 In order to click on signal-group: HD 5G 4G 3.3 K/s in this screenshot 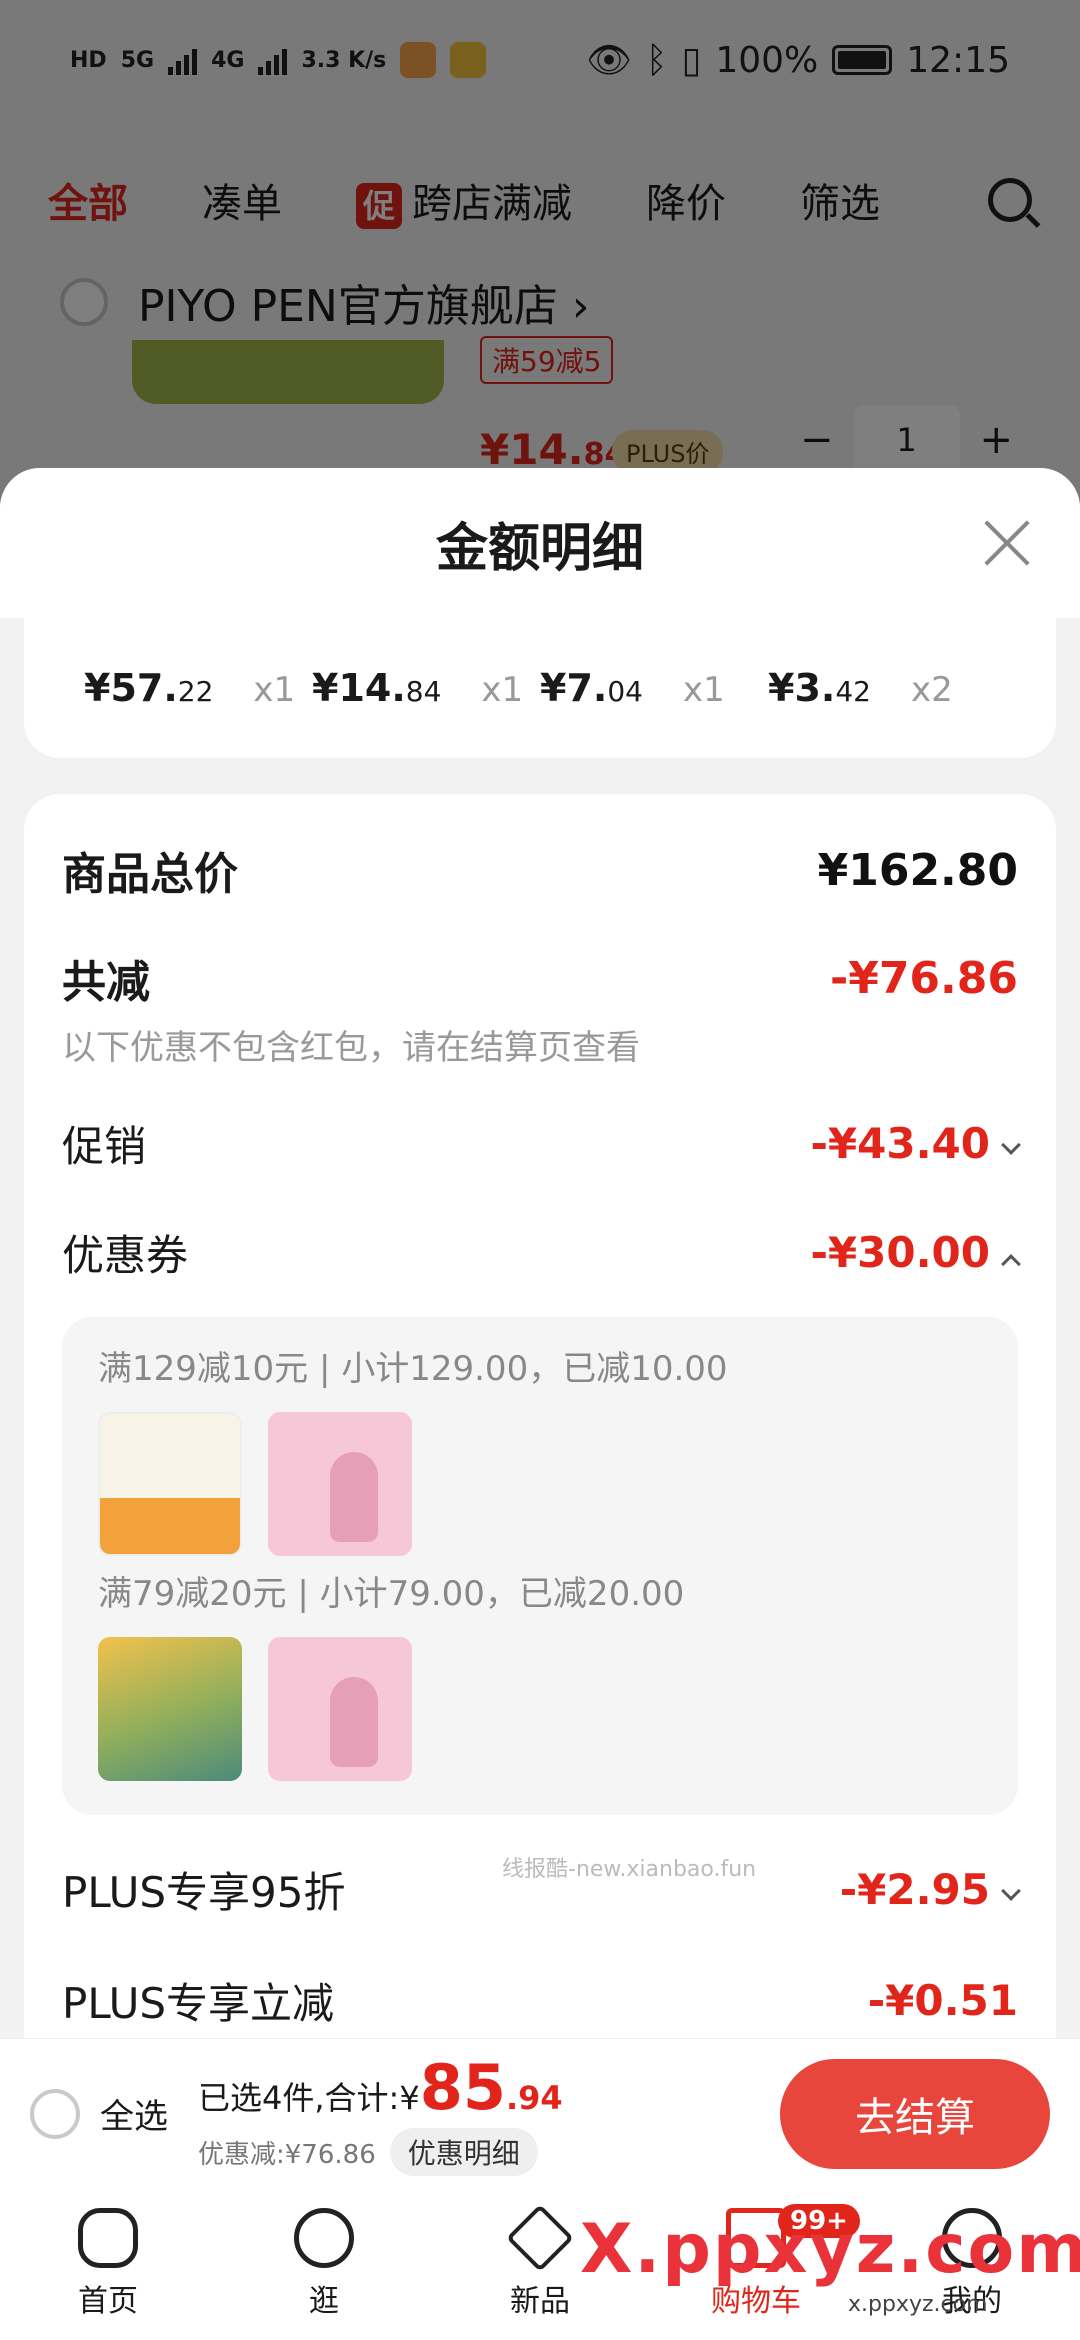, I will do `click(278, 60)`.